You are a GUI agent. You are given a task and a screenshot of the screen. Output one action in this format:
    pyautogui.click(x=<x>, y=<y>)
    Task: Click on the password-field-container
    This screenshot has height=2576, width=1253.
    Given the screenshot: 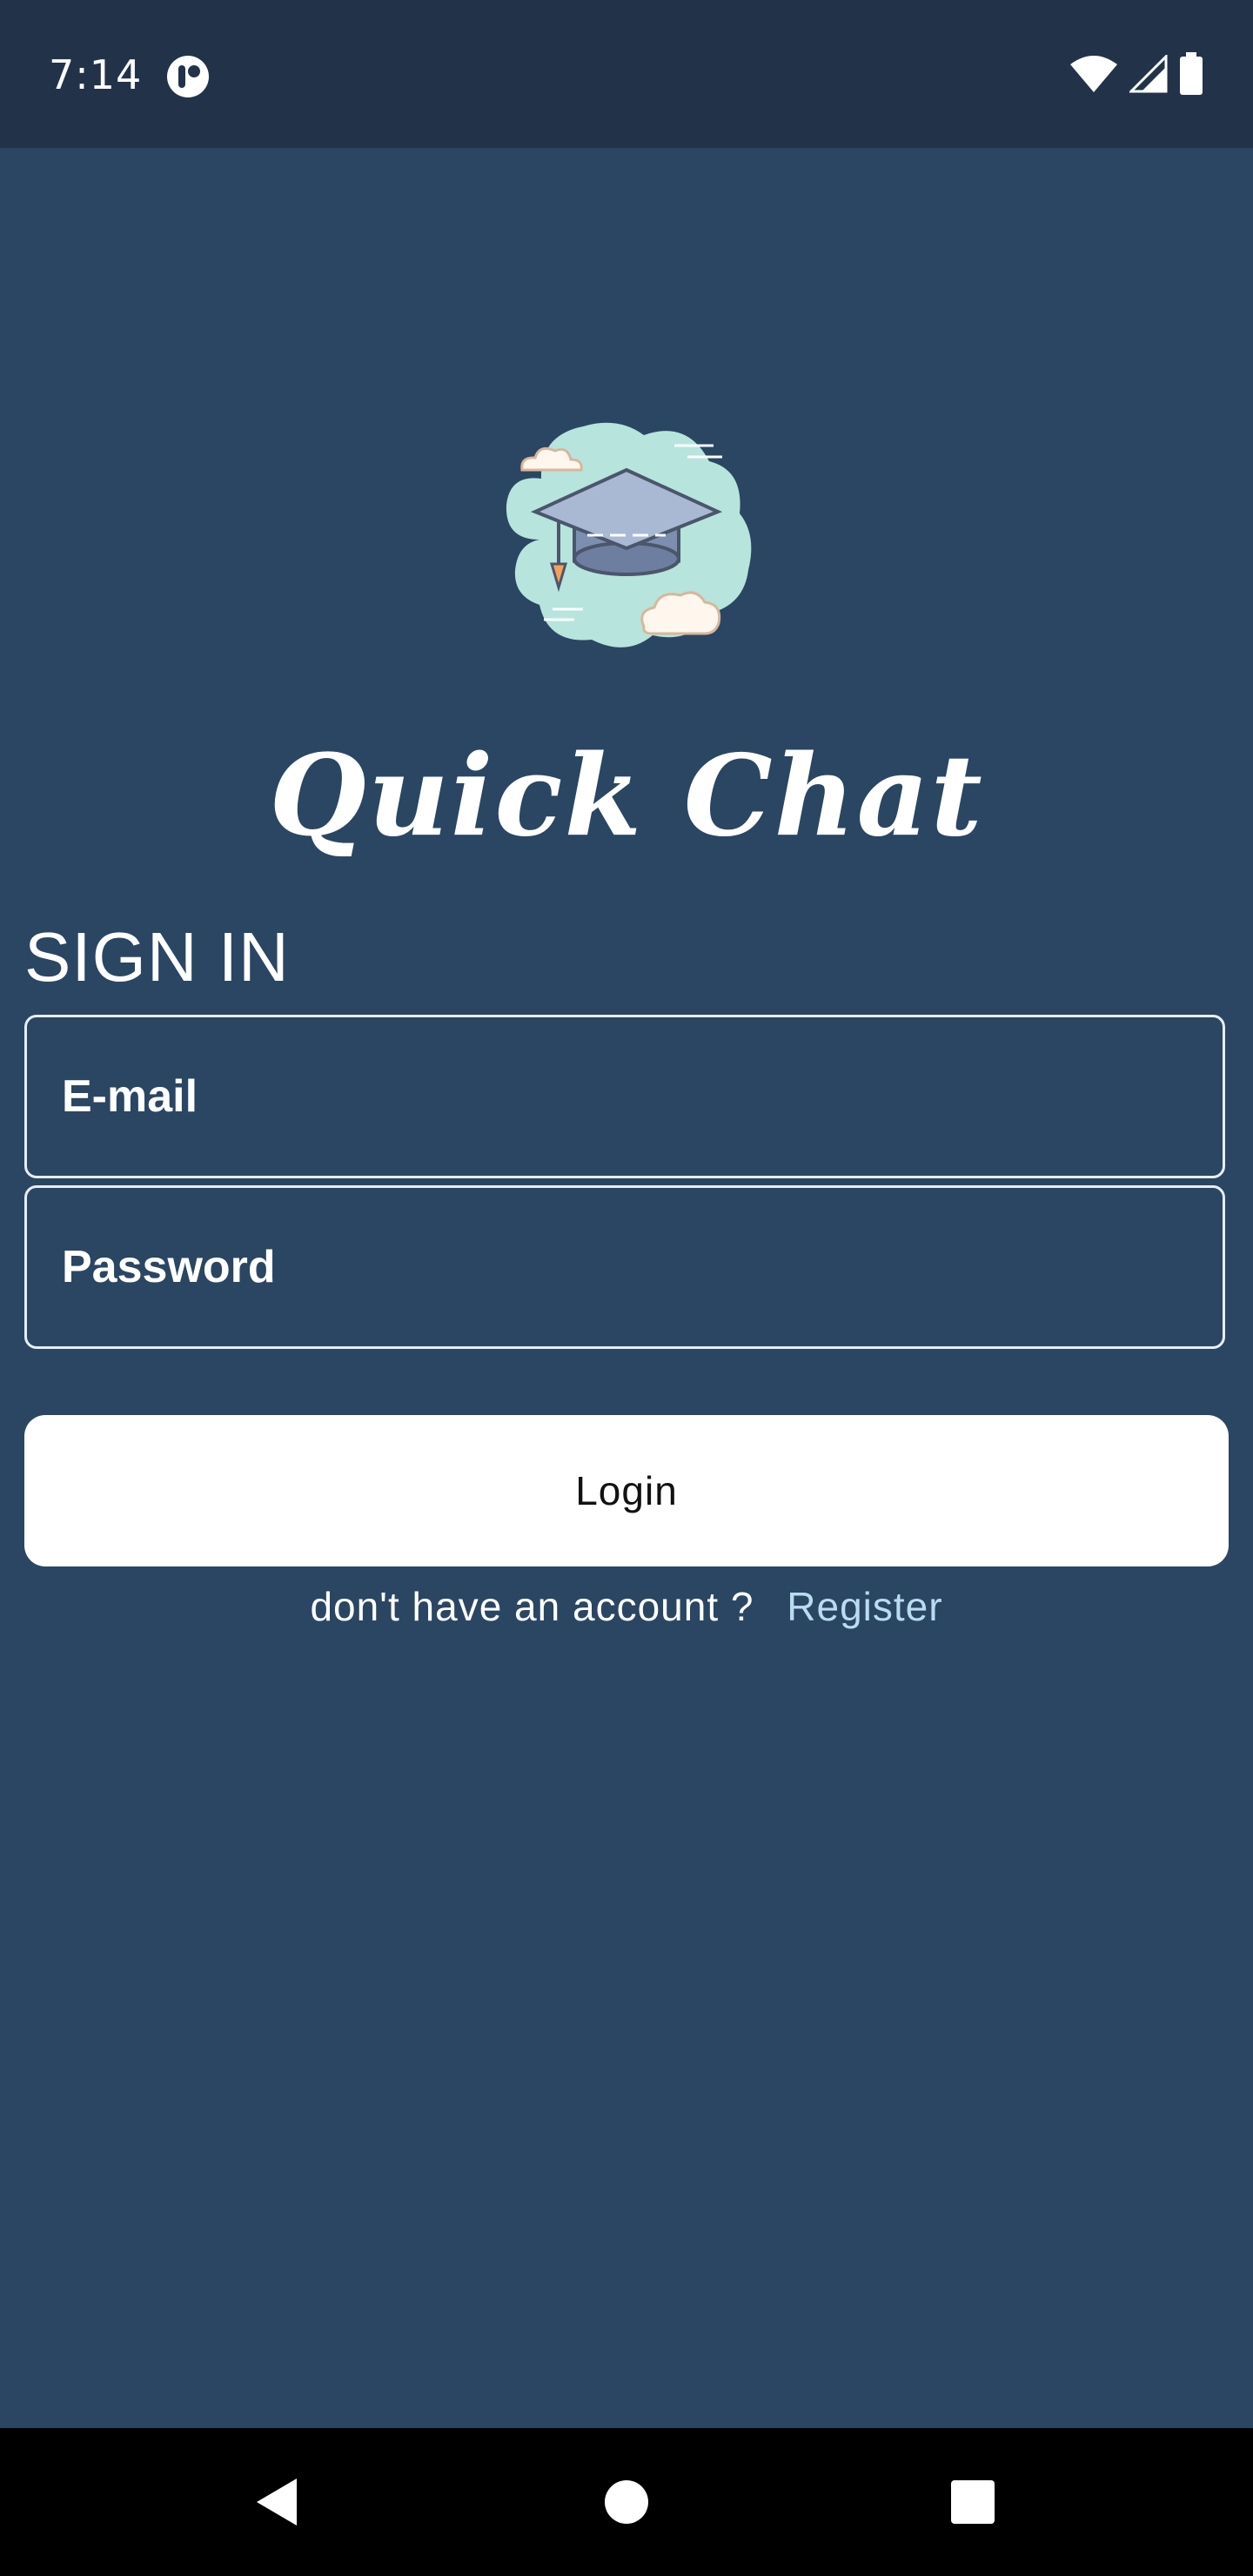 What is the action you would take?
    pyautogui.click(x=624, y=1267)
    